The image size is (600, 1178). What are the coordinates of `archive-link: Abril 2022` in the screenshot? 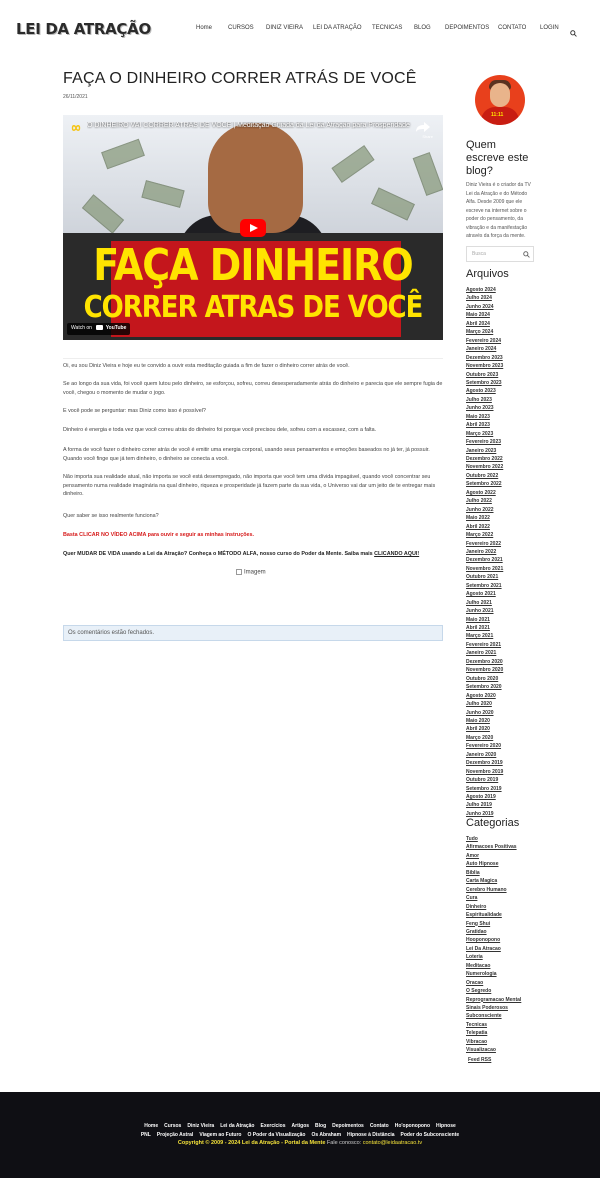 It's located at (478, 527).